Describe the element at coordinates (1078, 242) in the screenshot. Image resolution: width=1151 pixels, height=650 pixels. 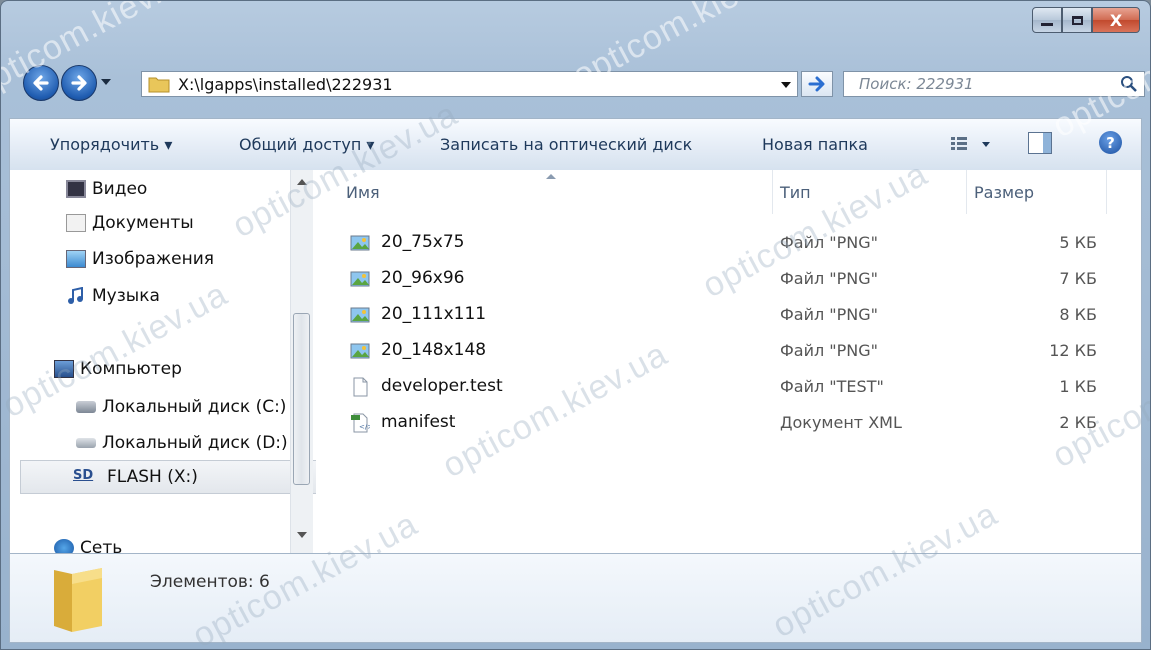
I see `file-size: 5 КБ` at that location.